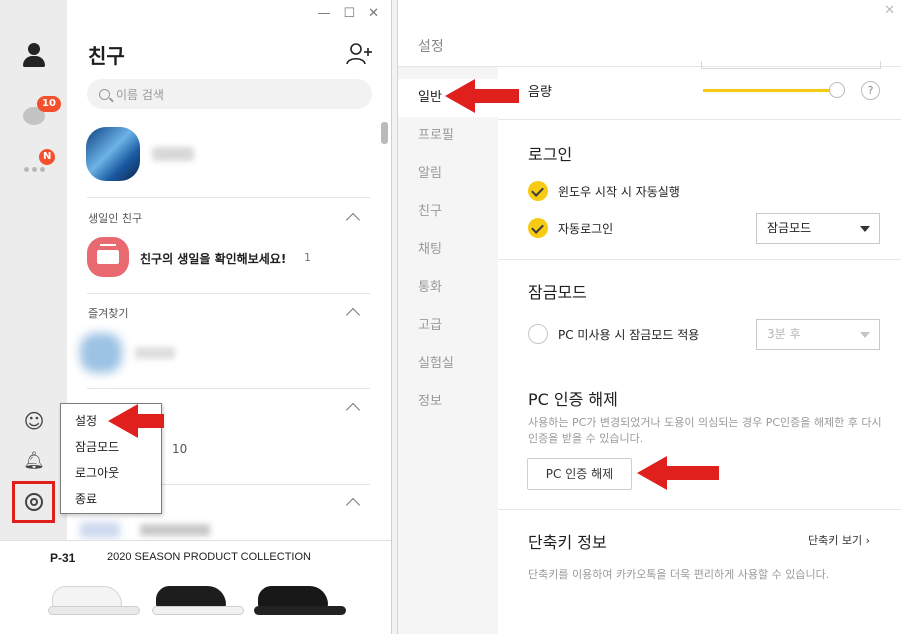 The width and height of the screenshot is (901, 634). I want to click on person-icon, so click(34, 55).